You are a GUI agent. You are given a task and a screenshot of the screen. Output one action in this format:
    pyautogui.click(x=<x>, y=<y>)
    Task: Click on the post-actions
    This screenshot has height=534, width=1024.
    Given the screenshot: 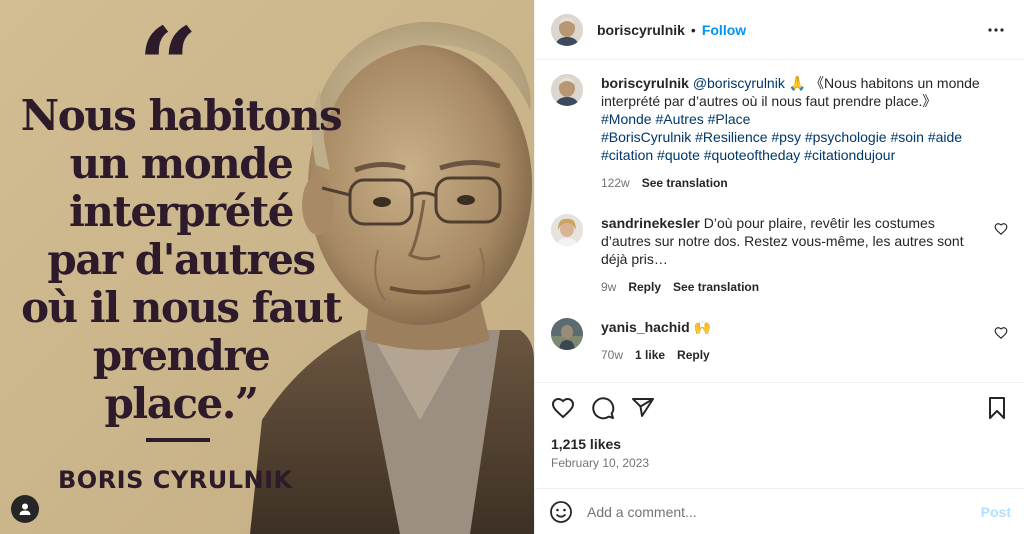 What is the action you would take?
    pyautogui.click(x=779, y=407)
    